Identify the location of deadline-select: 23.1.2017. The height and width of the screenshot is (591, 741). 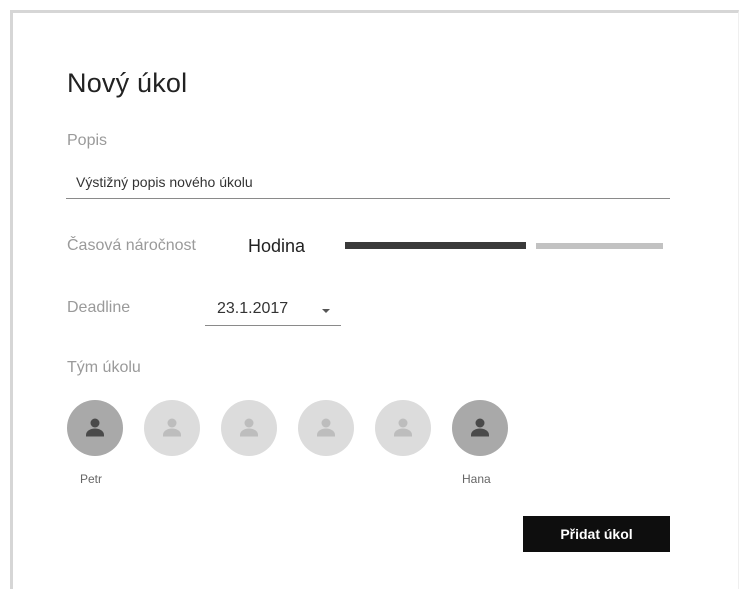
(273, 309).